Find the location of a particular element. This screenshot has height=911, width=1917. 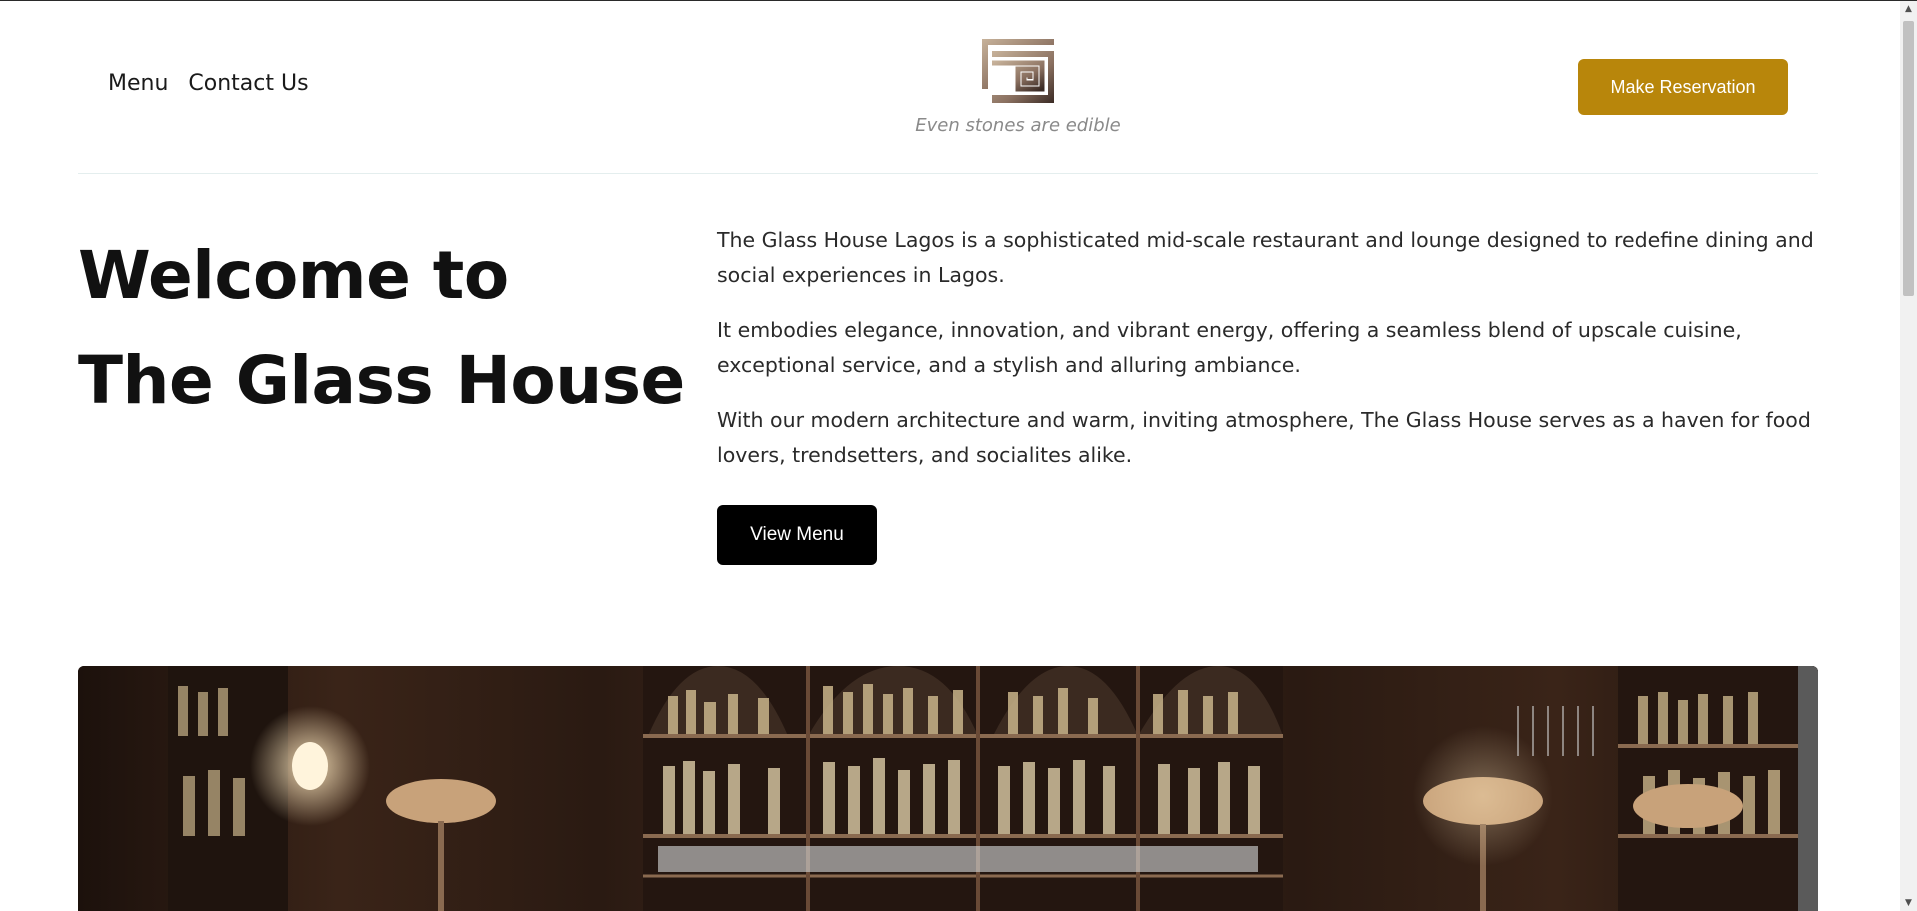

logo-tagline: Even stones are edible is located at coordinates (1018, 125).